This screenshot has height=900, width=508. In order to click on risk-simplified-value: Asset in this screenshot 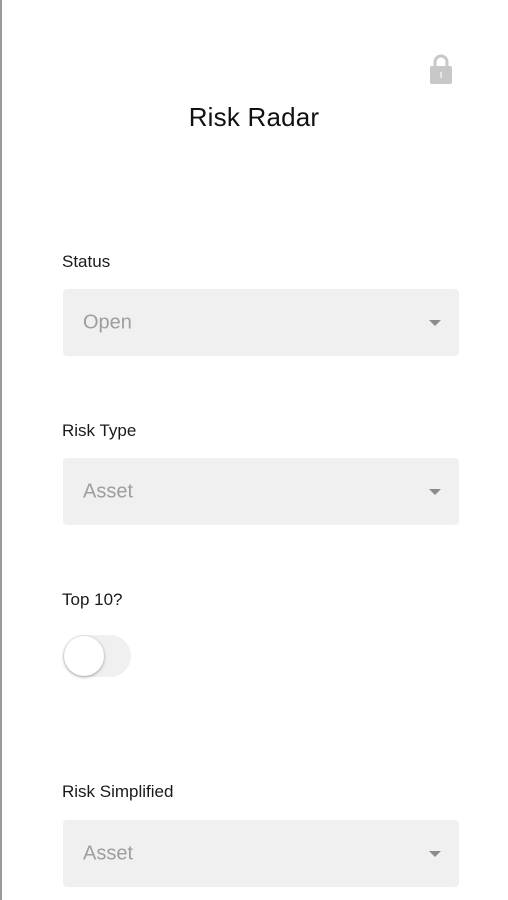, I will do `click(108, 853)`.